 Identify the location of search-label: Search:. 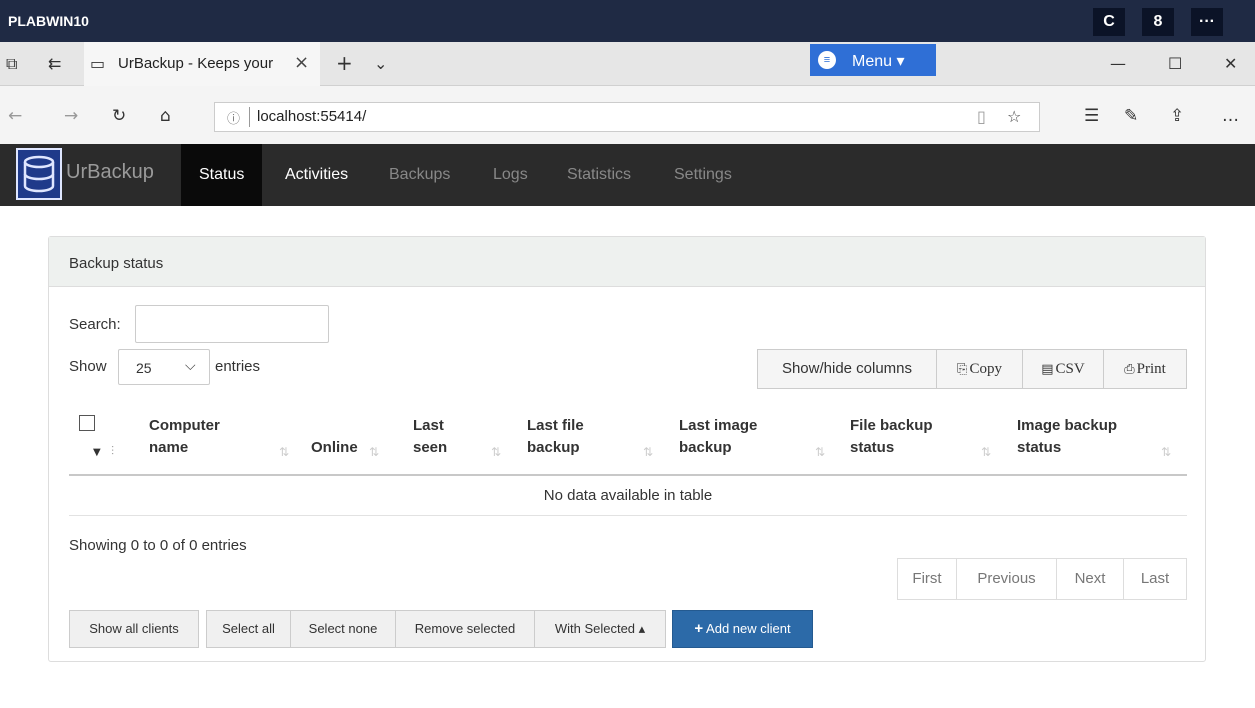
(95, 324).